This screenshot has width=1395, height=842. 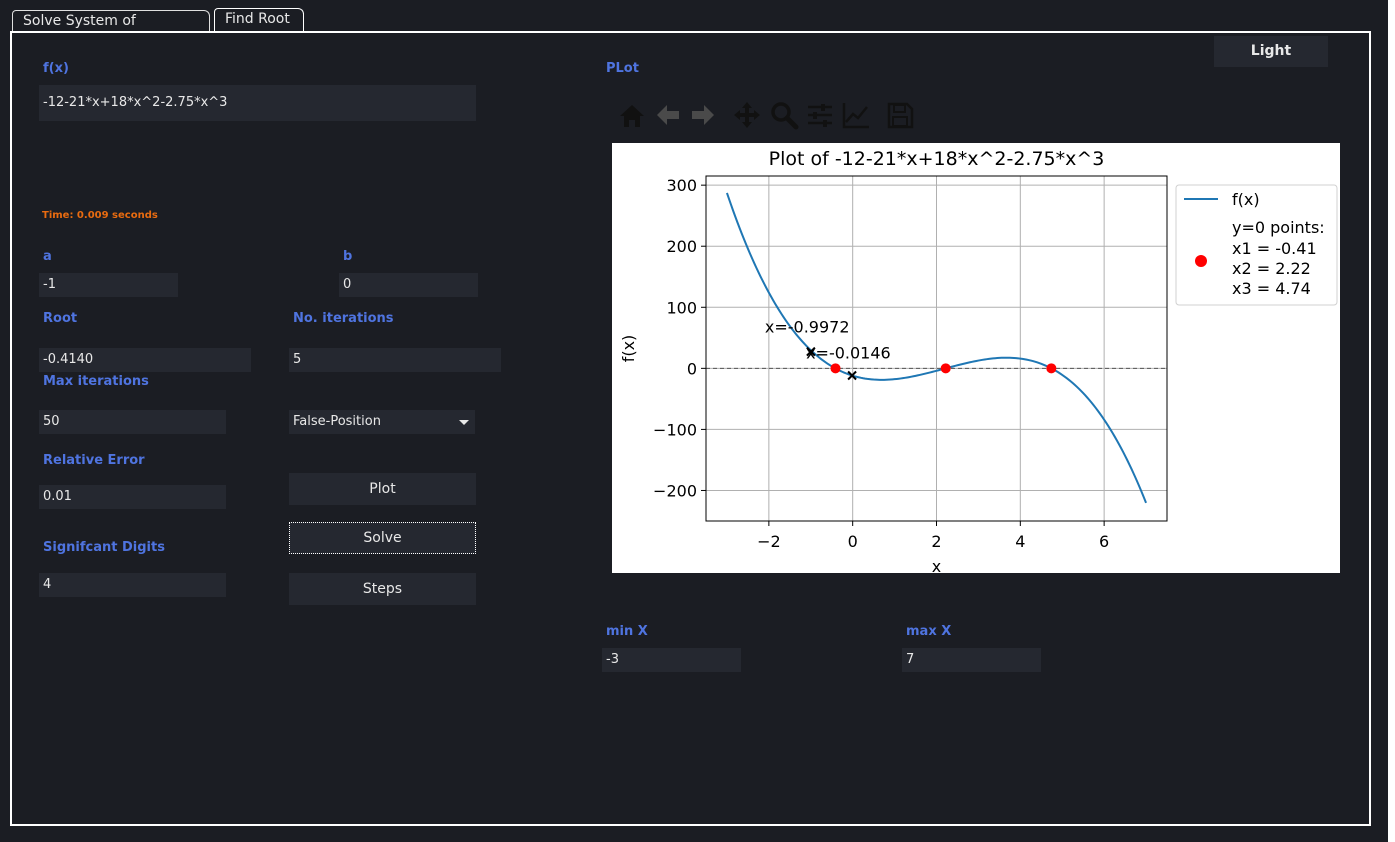 What do you see at coordinates (692, 368) in the screenshot?
I see `y-tick-label: 0` at bounding box center [692, 368].